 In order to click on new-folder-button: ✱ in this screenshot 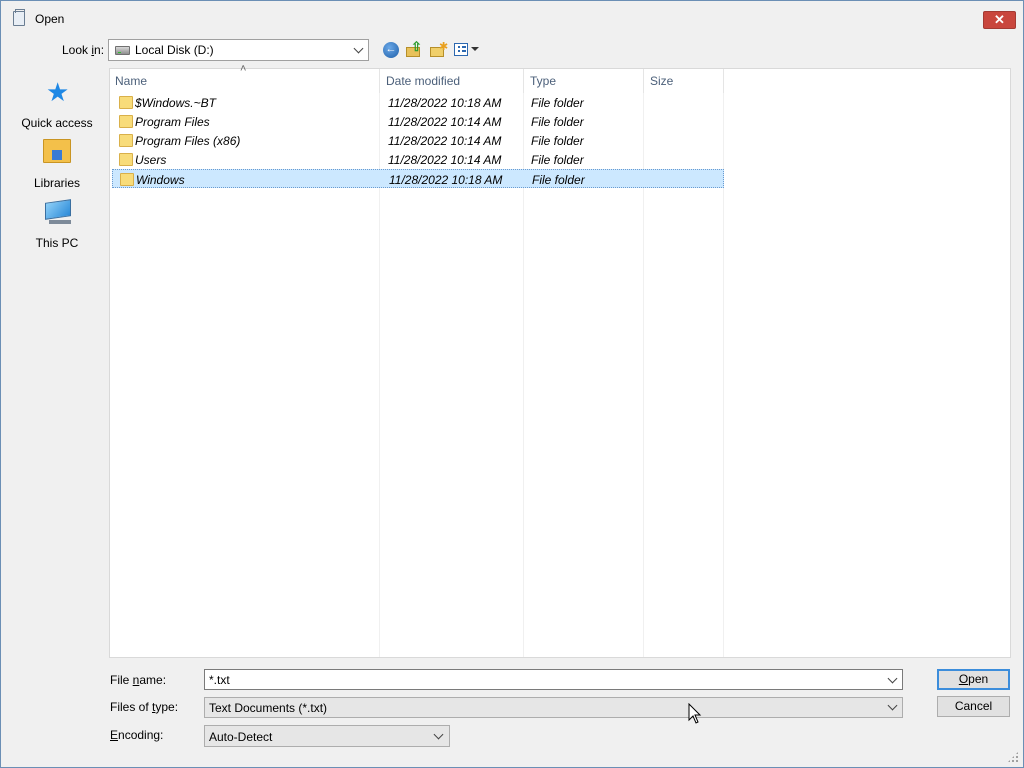, I will do `click(439, 49)`.